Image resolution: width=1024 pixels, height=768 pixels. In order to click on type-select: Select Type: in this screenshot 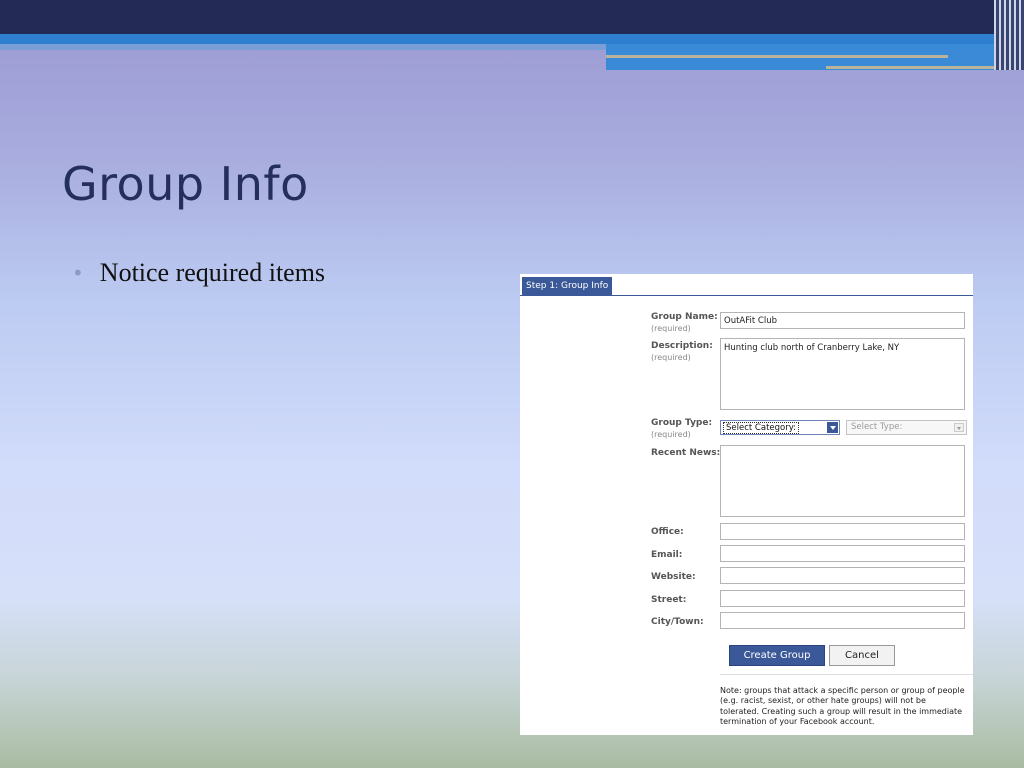, I will do `click(906, 427)`.